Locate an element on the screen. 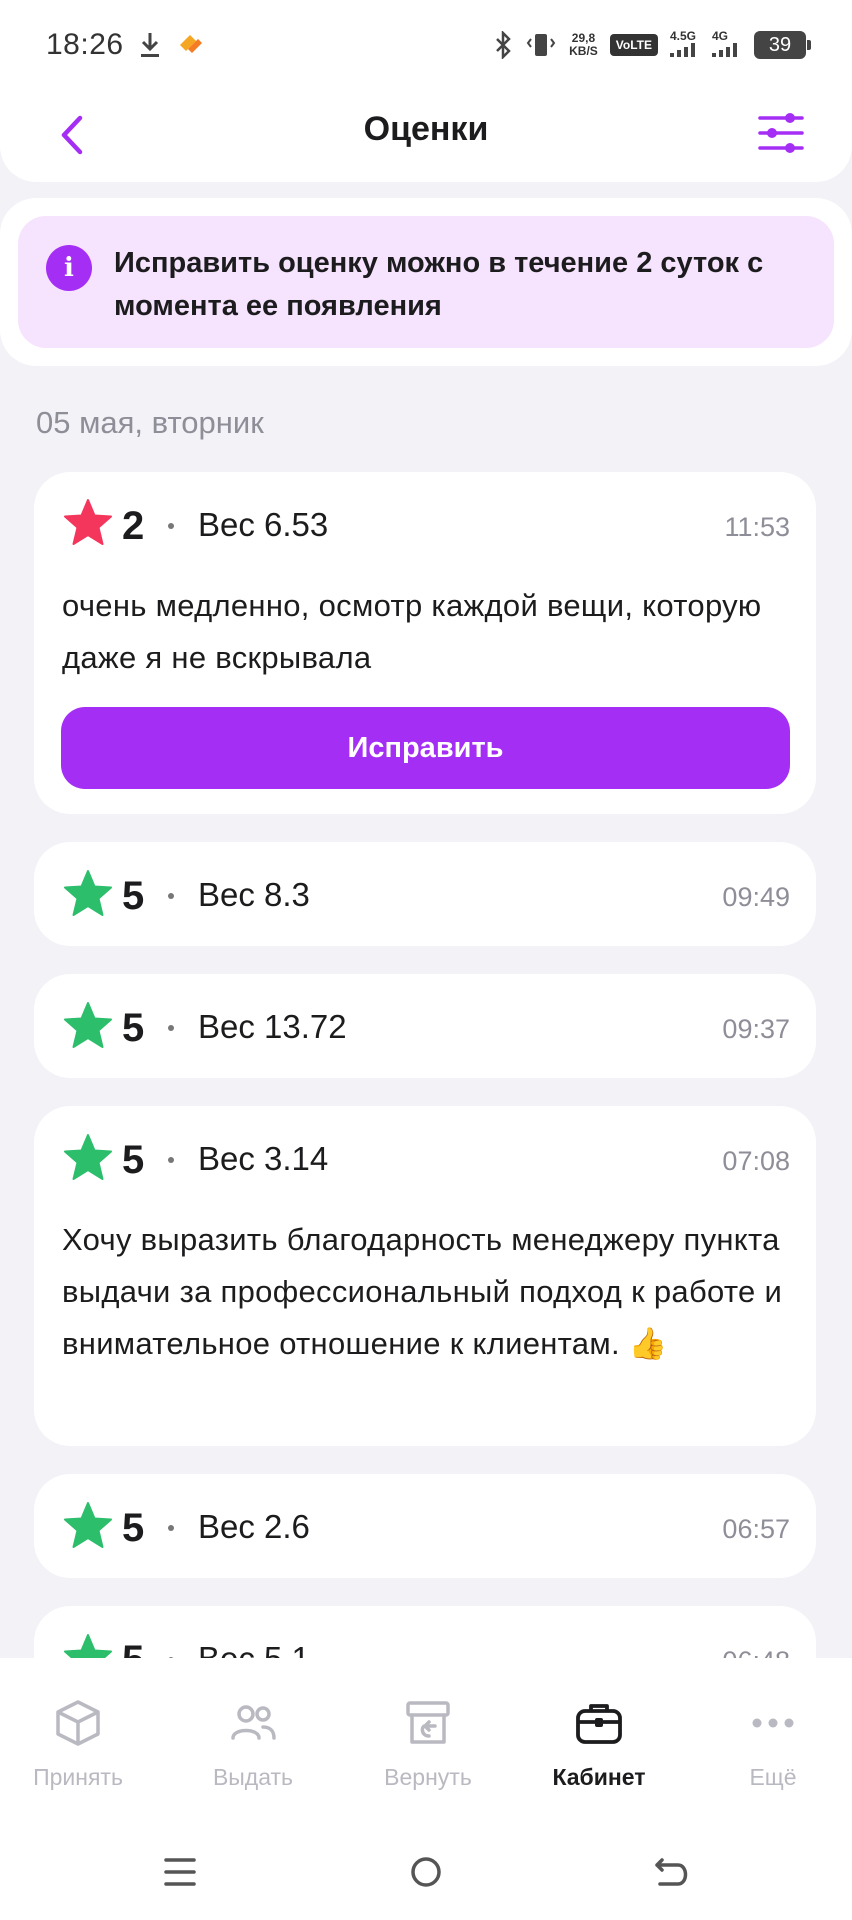  tab-accept: Принять is located at coordinates (81, 1753).